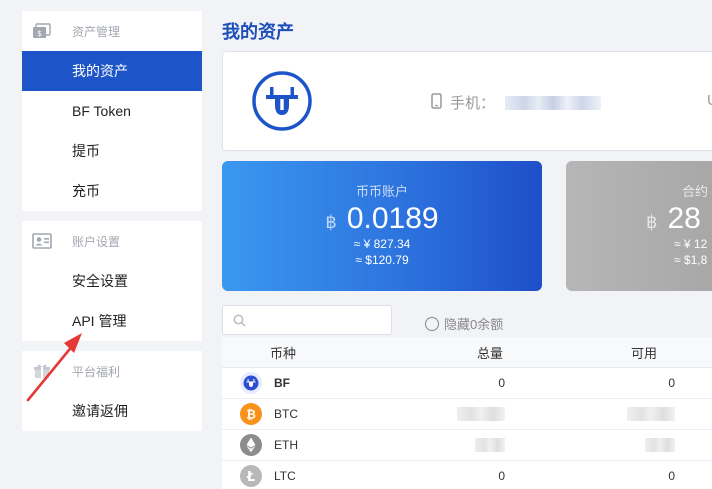 This screenshot has width=712, height=489. What do you see at coordinates (639, 226) in the screenshot?
I see `contract-account-card: 合约 ฿ 28 ≈ ¥ 12 ≈ $1,8` at bounding box center [639, 226].